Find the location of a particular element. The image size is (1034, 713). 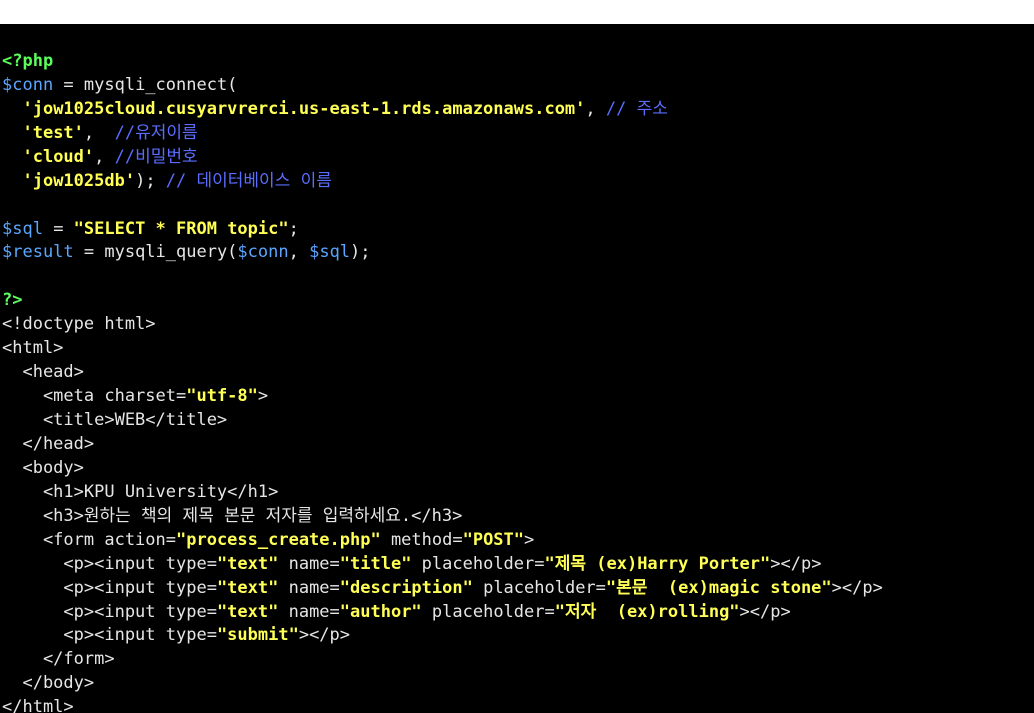

code-token: <meta charset= is located at coordinates (94, 396).